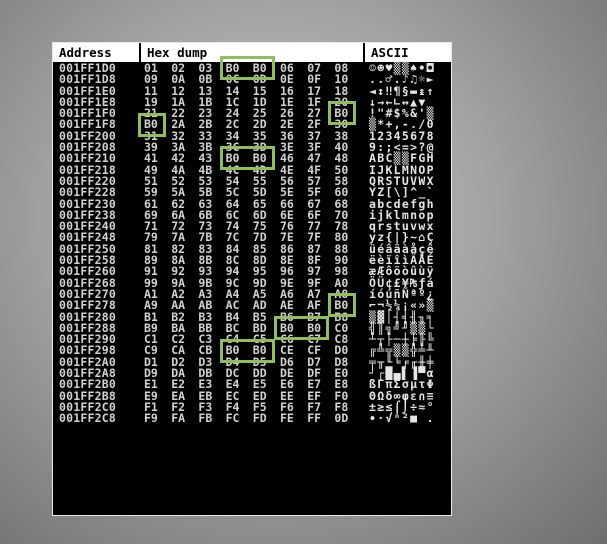  Describe the element at coordinates (316, 418) in the screenshot. I see `hex-byte: FF` at that location.